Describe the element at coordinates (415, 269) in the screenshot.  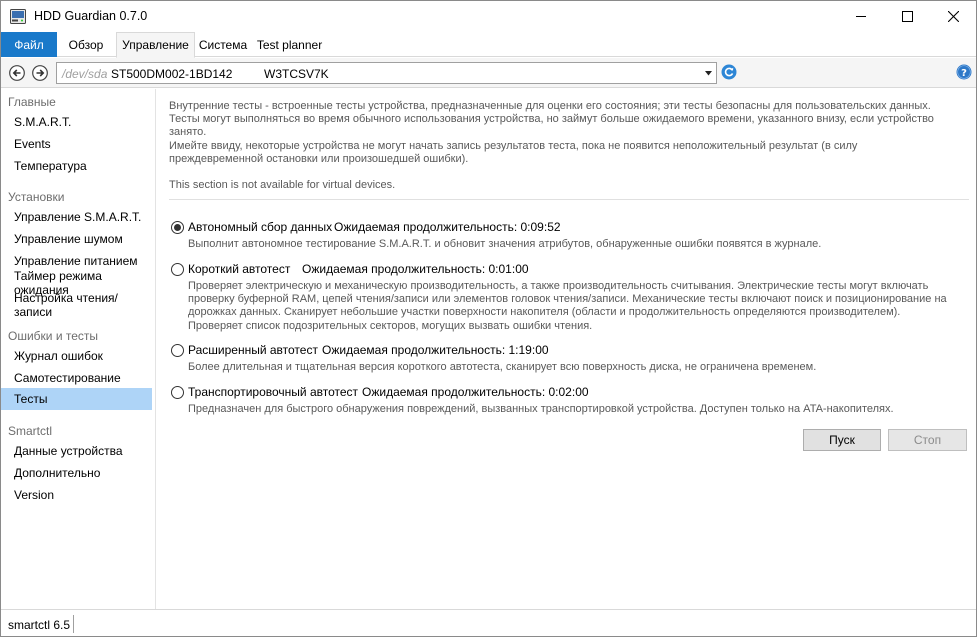
I see `test-duration: Ожидаемая продолжительность: 0:01:00` at that location.